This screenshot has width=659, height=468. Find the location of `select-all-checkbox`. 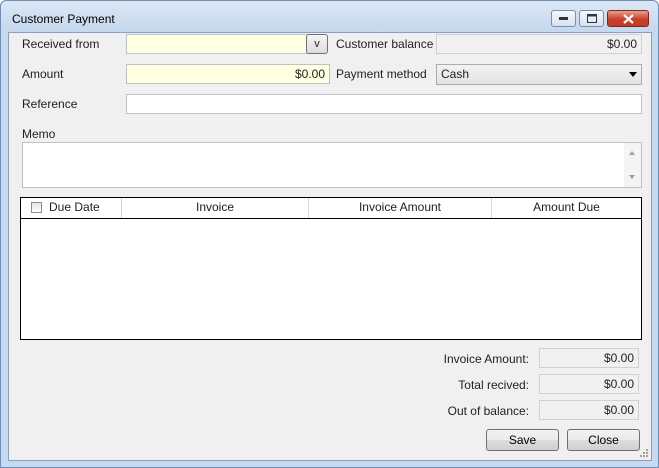

select-all-checkbox is located at coordinates (36, 207).